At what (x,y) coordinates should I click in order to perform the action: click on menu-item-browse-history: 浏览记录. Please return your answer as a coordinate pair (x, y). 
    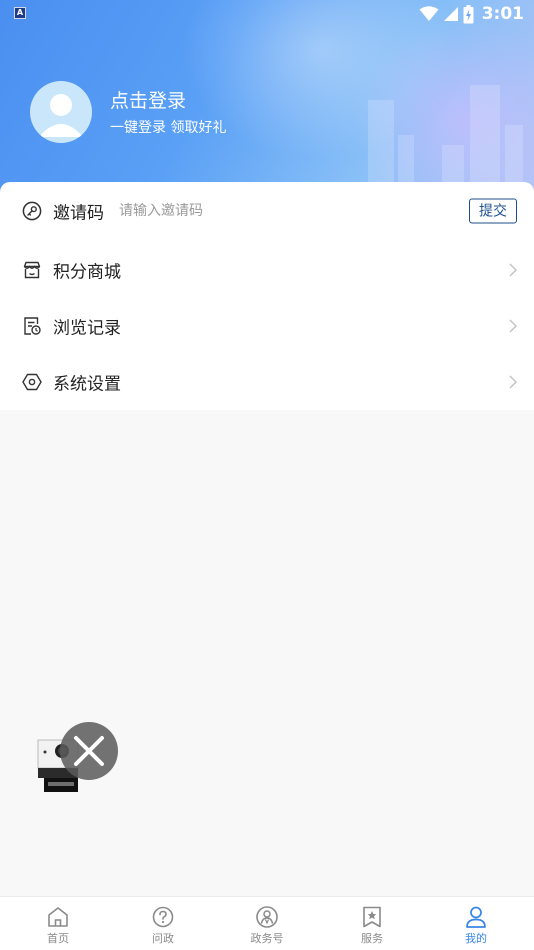
    Looking at the image, I should click on (267, 326).